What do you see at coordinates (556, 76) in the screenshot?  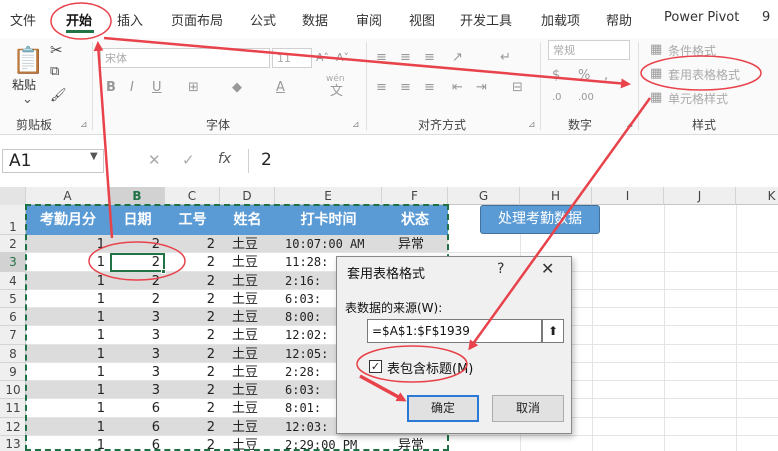 I see `currency-icon: $` at bounding box center [556, 76].